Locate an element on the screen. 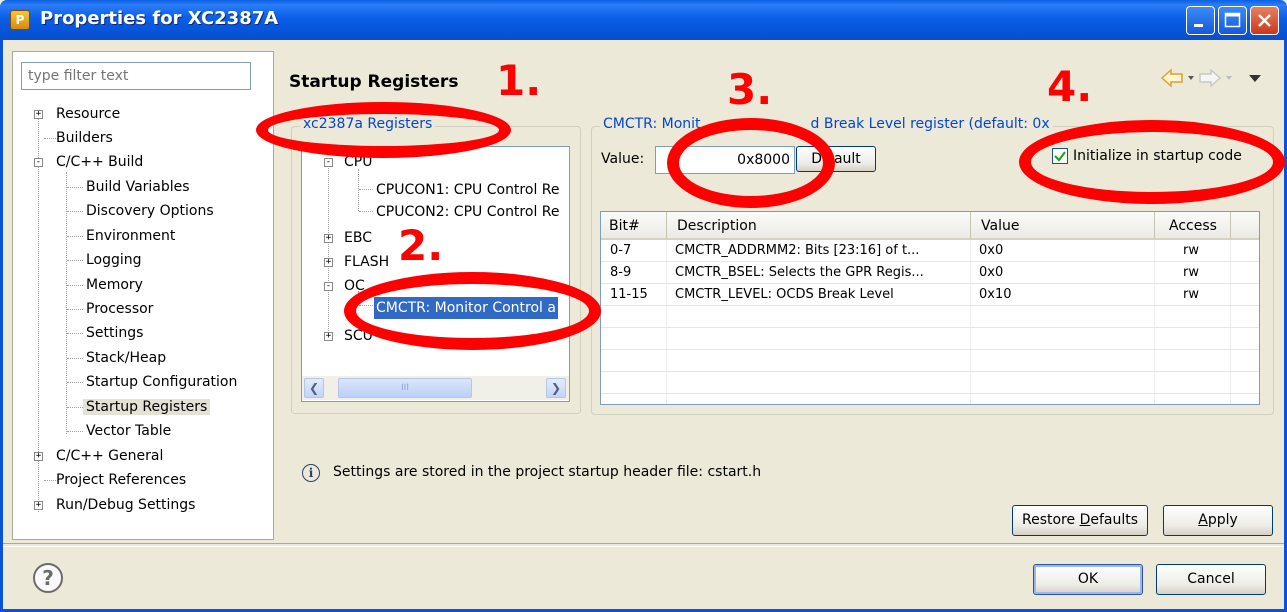  history-navigation is located at coordinates (1215, 80).